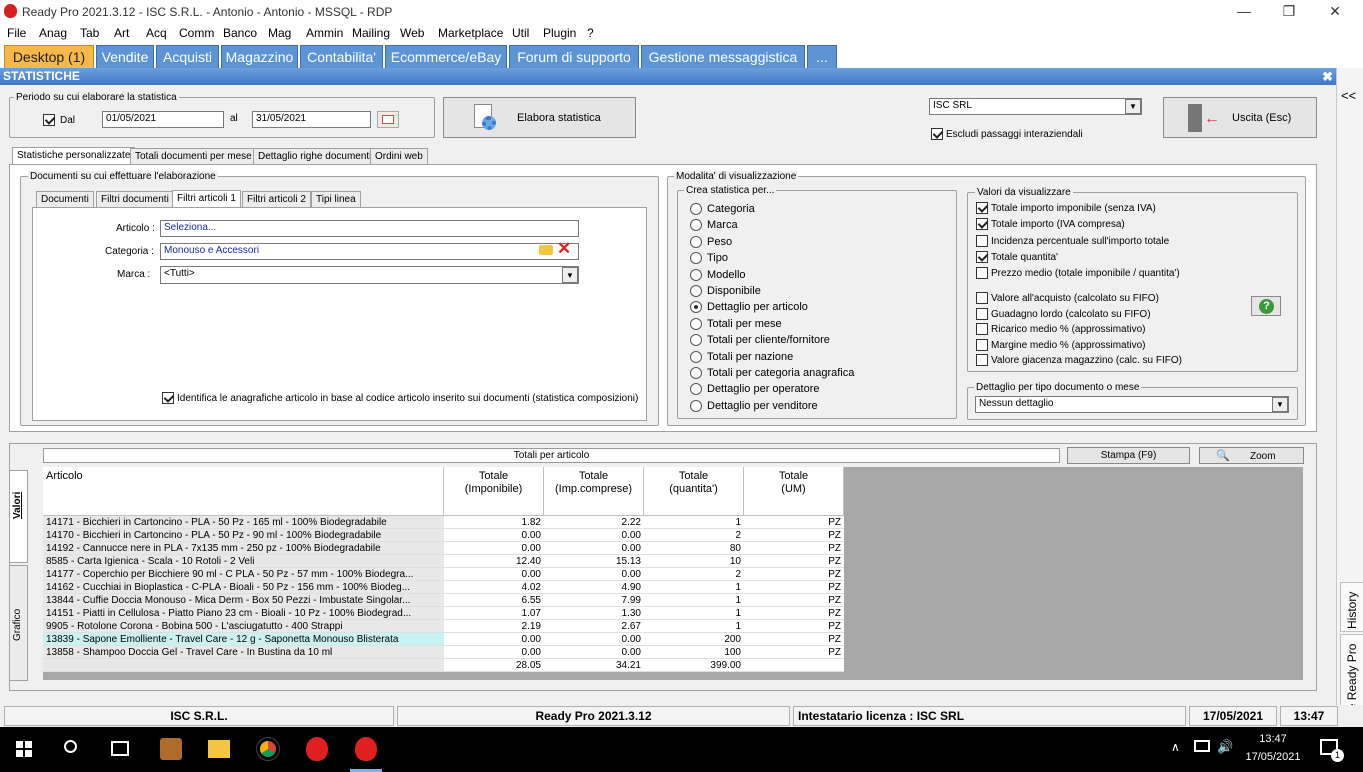 This screenshot has width=1363, height=772. What do you see at coordinates (546, 250) in the screenshot?
I see `folder-icon` at bounding box center [546, 250].